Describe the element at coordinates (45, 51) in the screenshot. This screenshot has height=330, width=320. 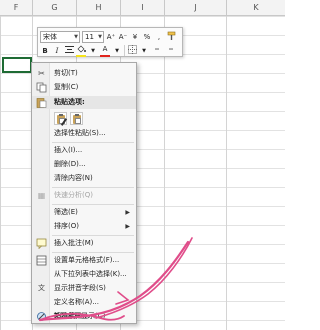
I see `bold-button: B` at that location.